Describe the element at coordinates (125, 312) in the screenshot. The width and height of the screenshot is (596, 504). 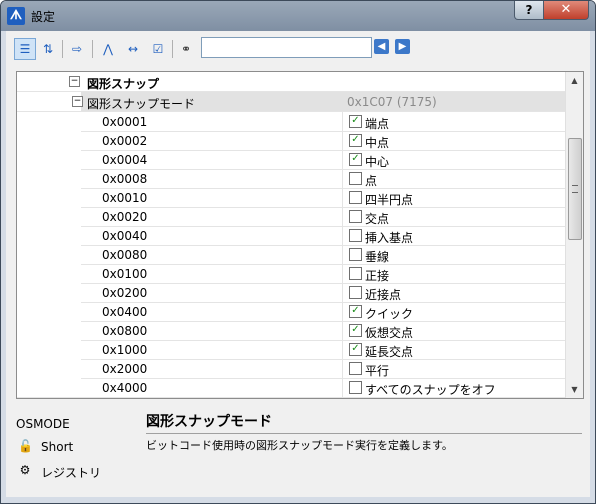
I see `bit-code: 0x0400` at that location.